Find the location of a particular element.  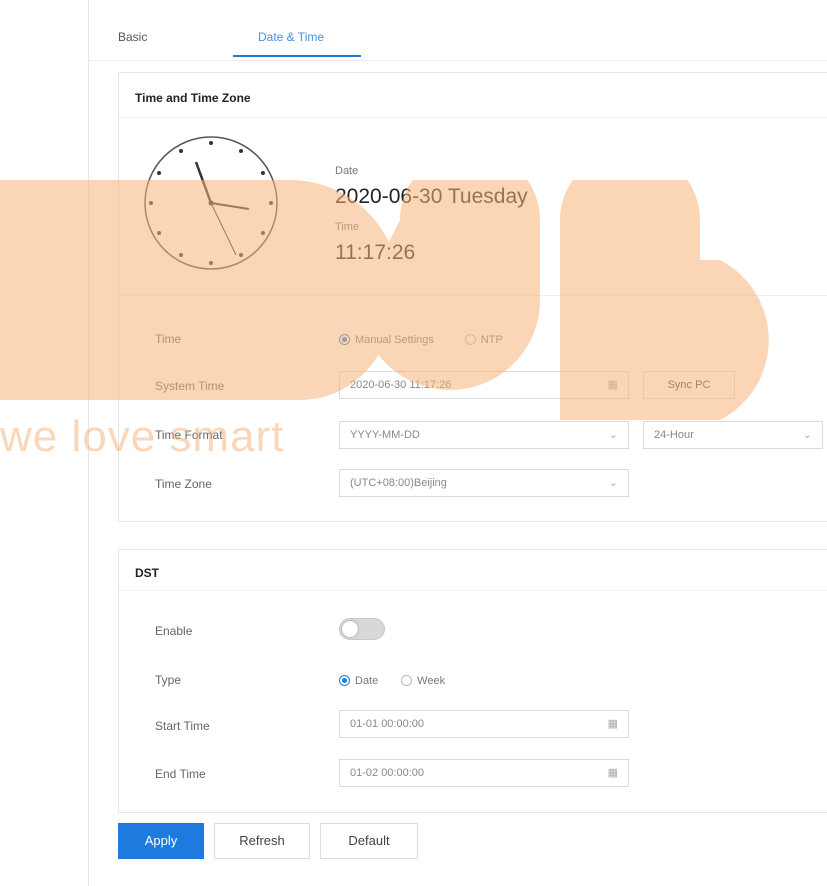

time-mode-label: Time is located at coordinates (168, 339).